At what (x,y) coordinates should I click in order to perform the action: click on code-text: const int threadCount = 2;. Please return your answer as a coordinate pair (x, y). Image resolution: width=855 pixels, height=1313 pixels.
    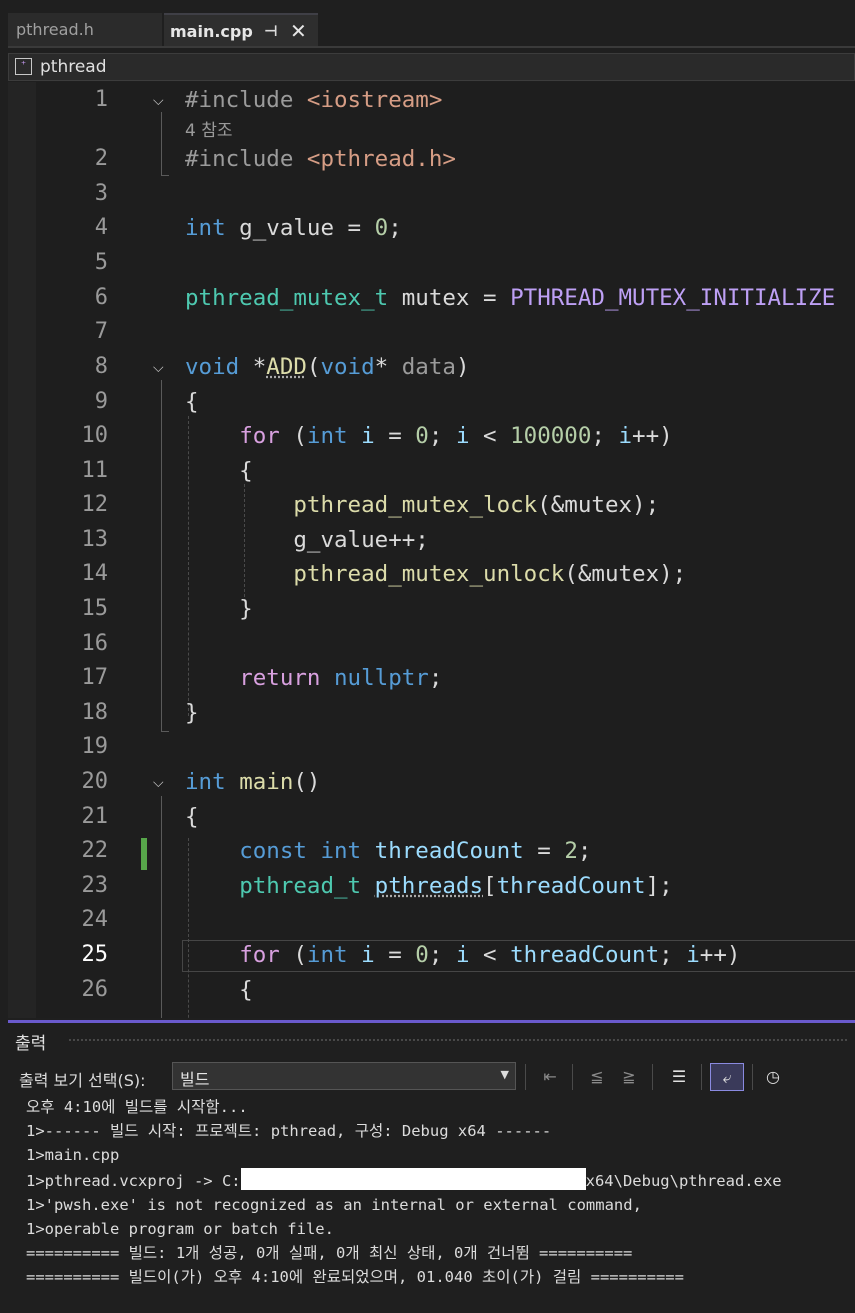
    Looking at the image, I should click on (415, 851).